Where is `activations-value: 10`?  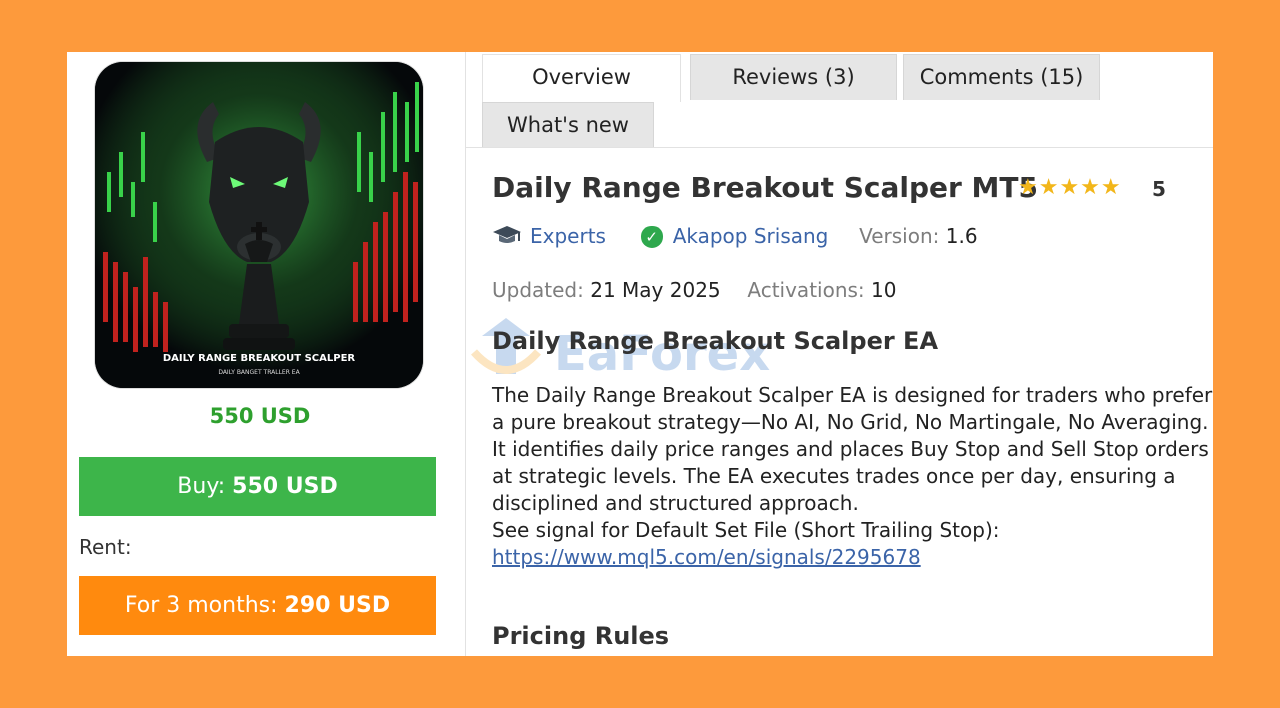 activations-value: 10 is located at coordinates (884, 290).